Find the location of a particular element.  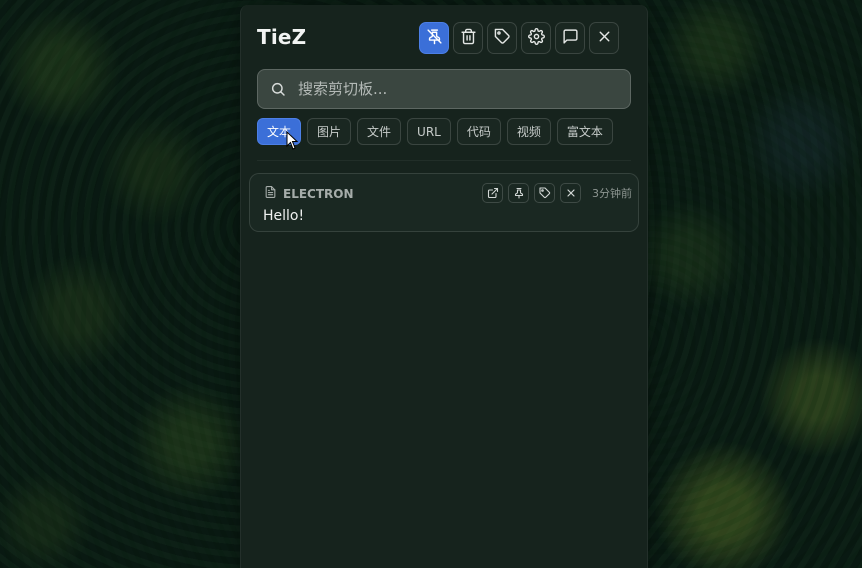

pin-off-icon is located at coordinates (434, 38).